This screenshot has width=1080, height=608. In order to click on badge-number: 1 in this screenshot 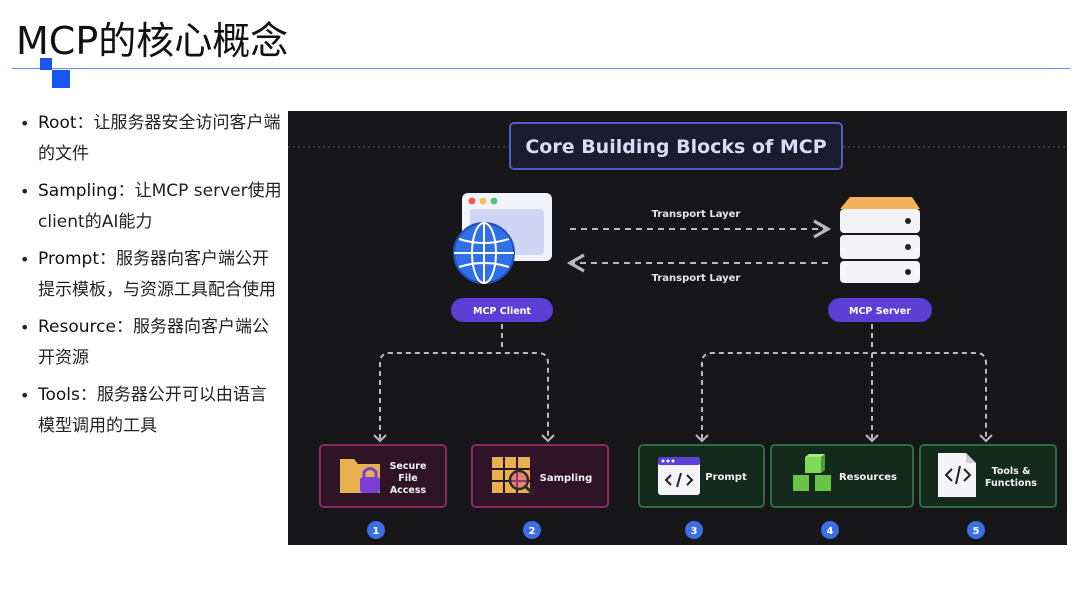, I will do `click(376, 531)`.